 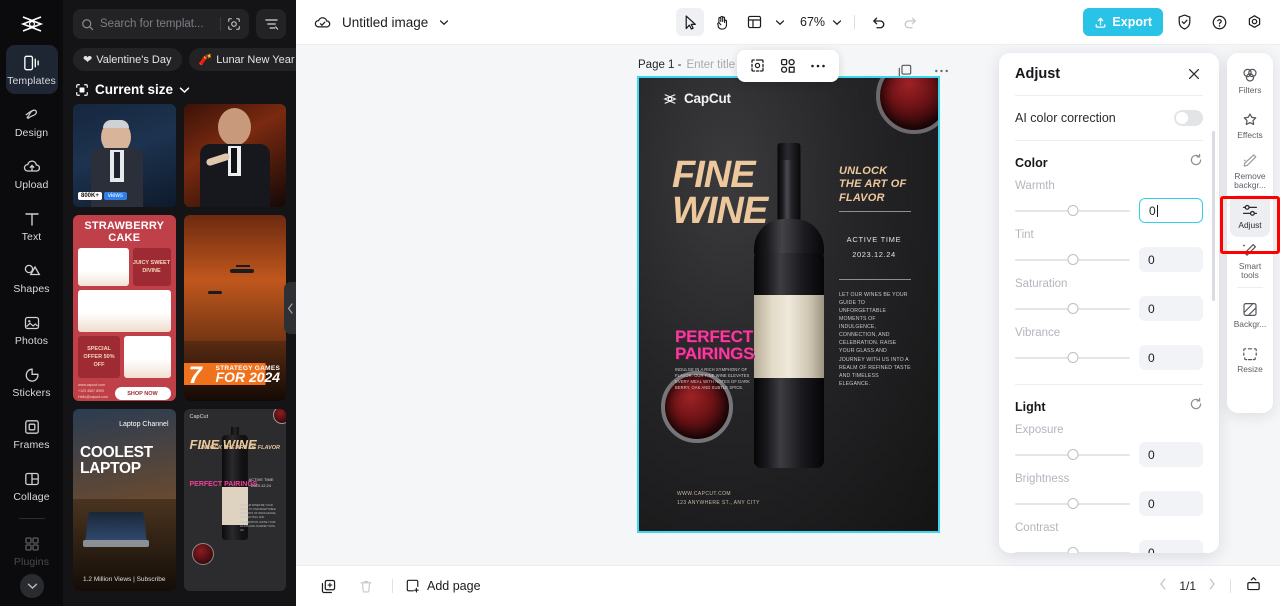 I want to click on thumbnail-tag: JUICY SWEET DIVINE, so click(x=151, y=267).